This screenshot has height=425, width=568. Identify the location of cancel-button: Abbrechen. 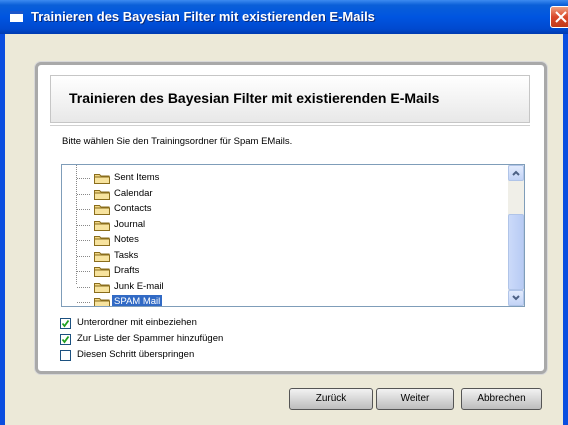
(501, 399).